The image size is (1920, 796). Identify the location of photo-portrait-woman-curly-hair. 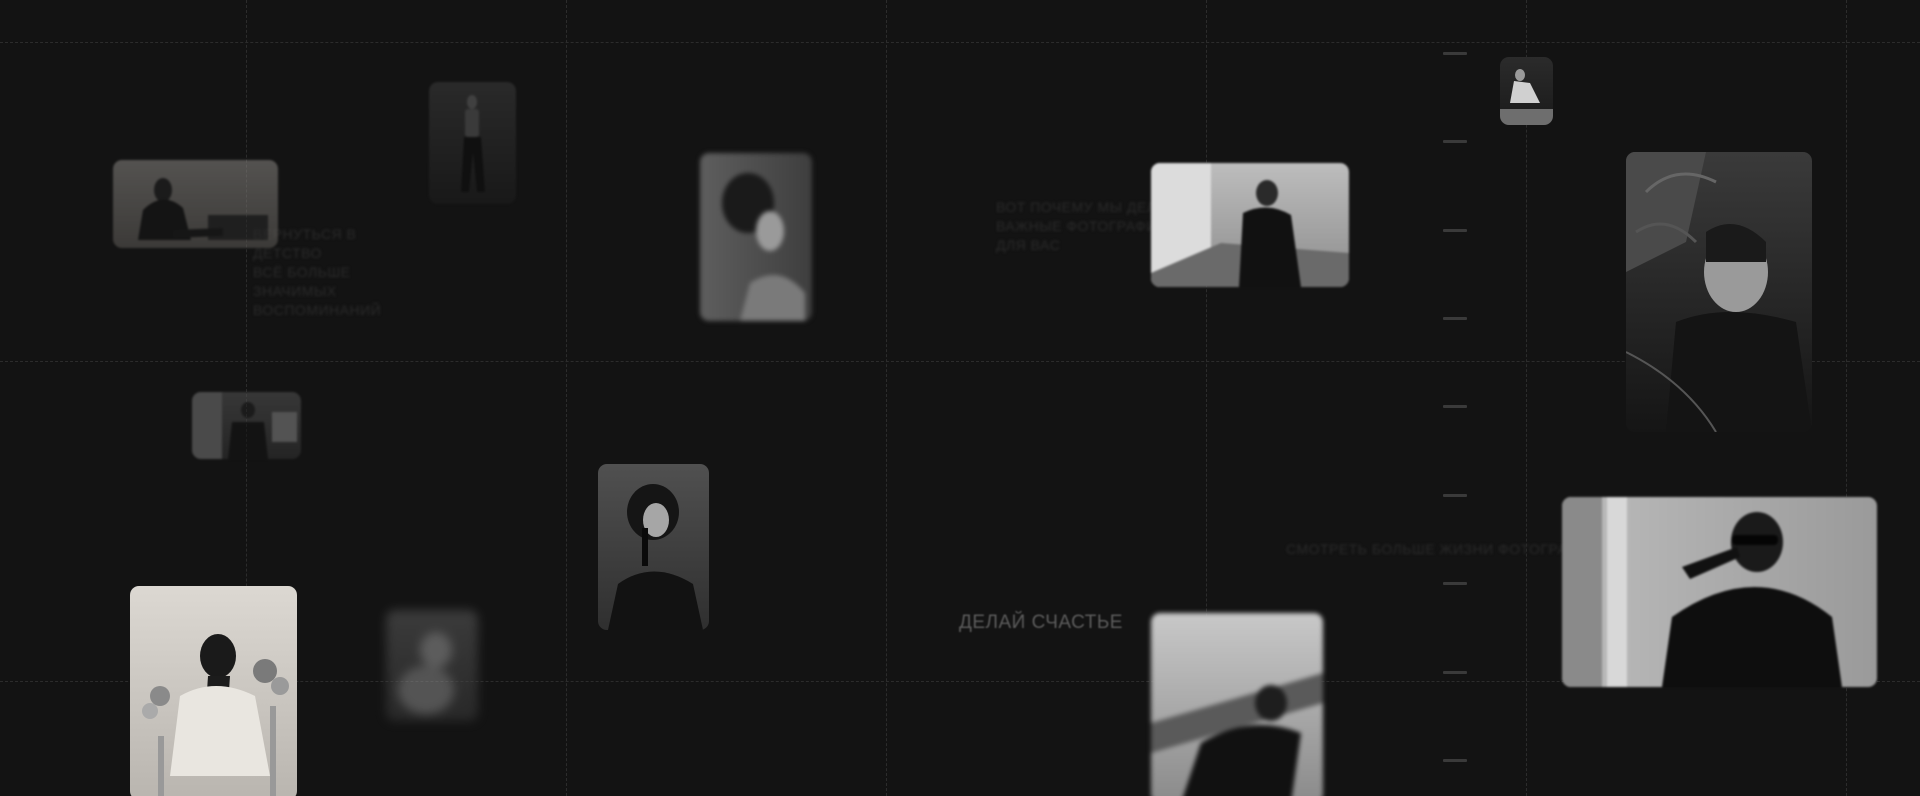
(653, 547).